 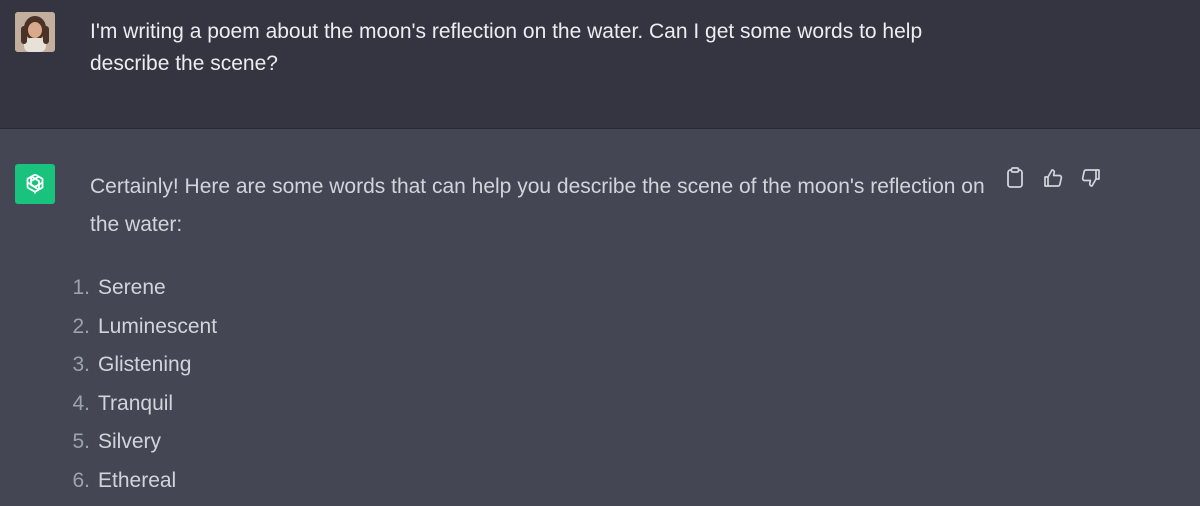 What do you see at coordinates (81, 480) in the screenshot?
I see `list-item-number: 6.` at bounding box center [81, 480].